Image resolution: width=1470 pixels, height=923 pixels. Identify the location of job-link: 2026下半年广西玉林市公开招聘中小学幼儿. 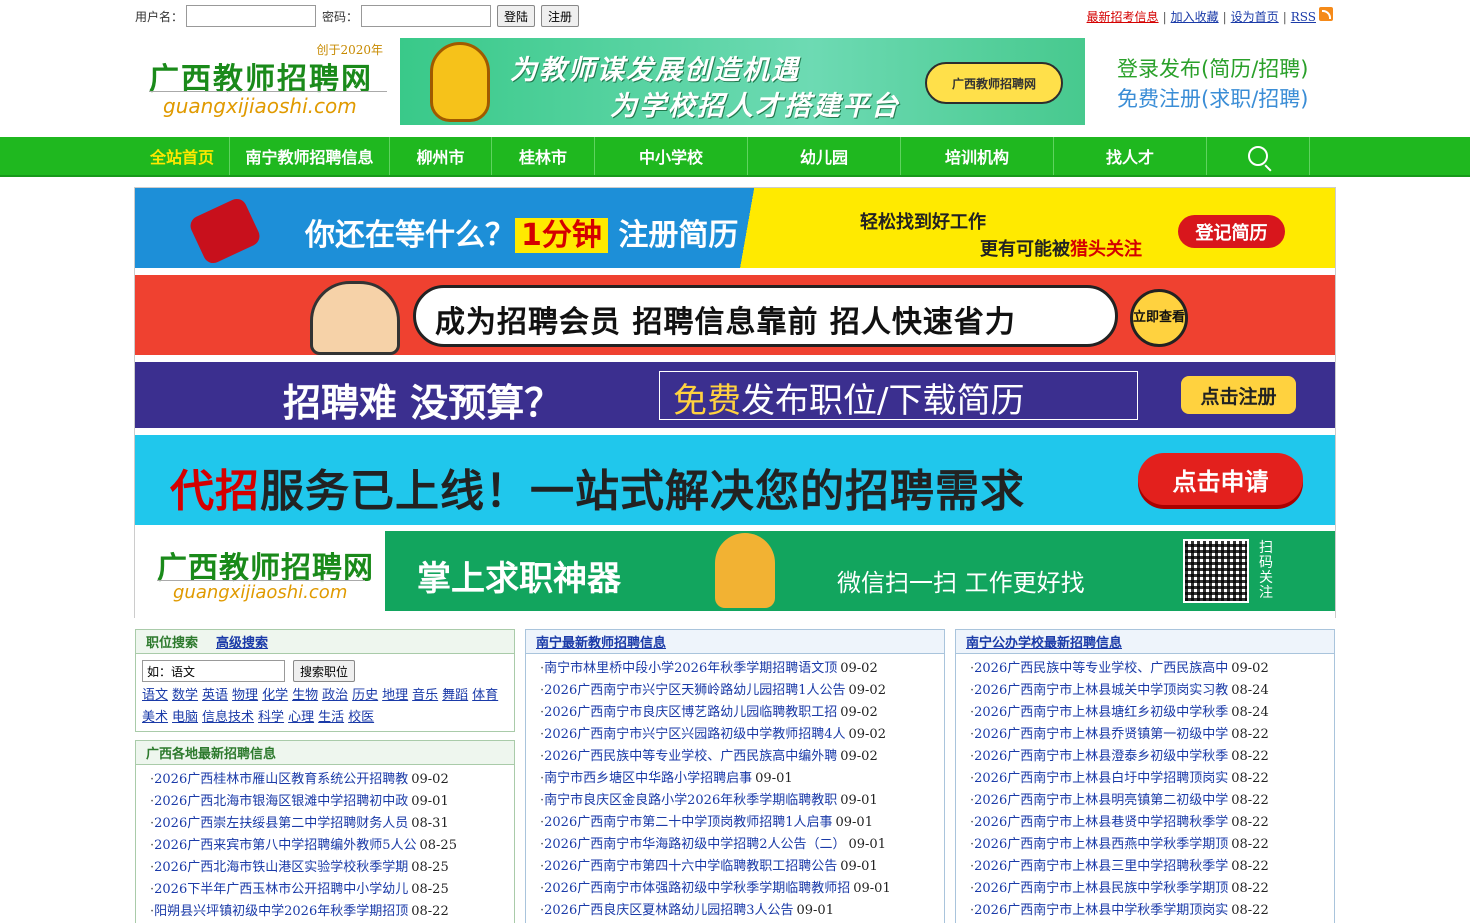
(281, 889).